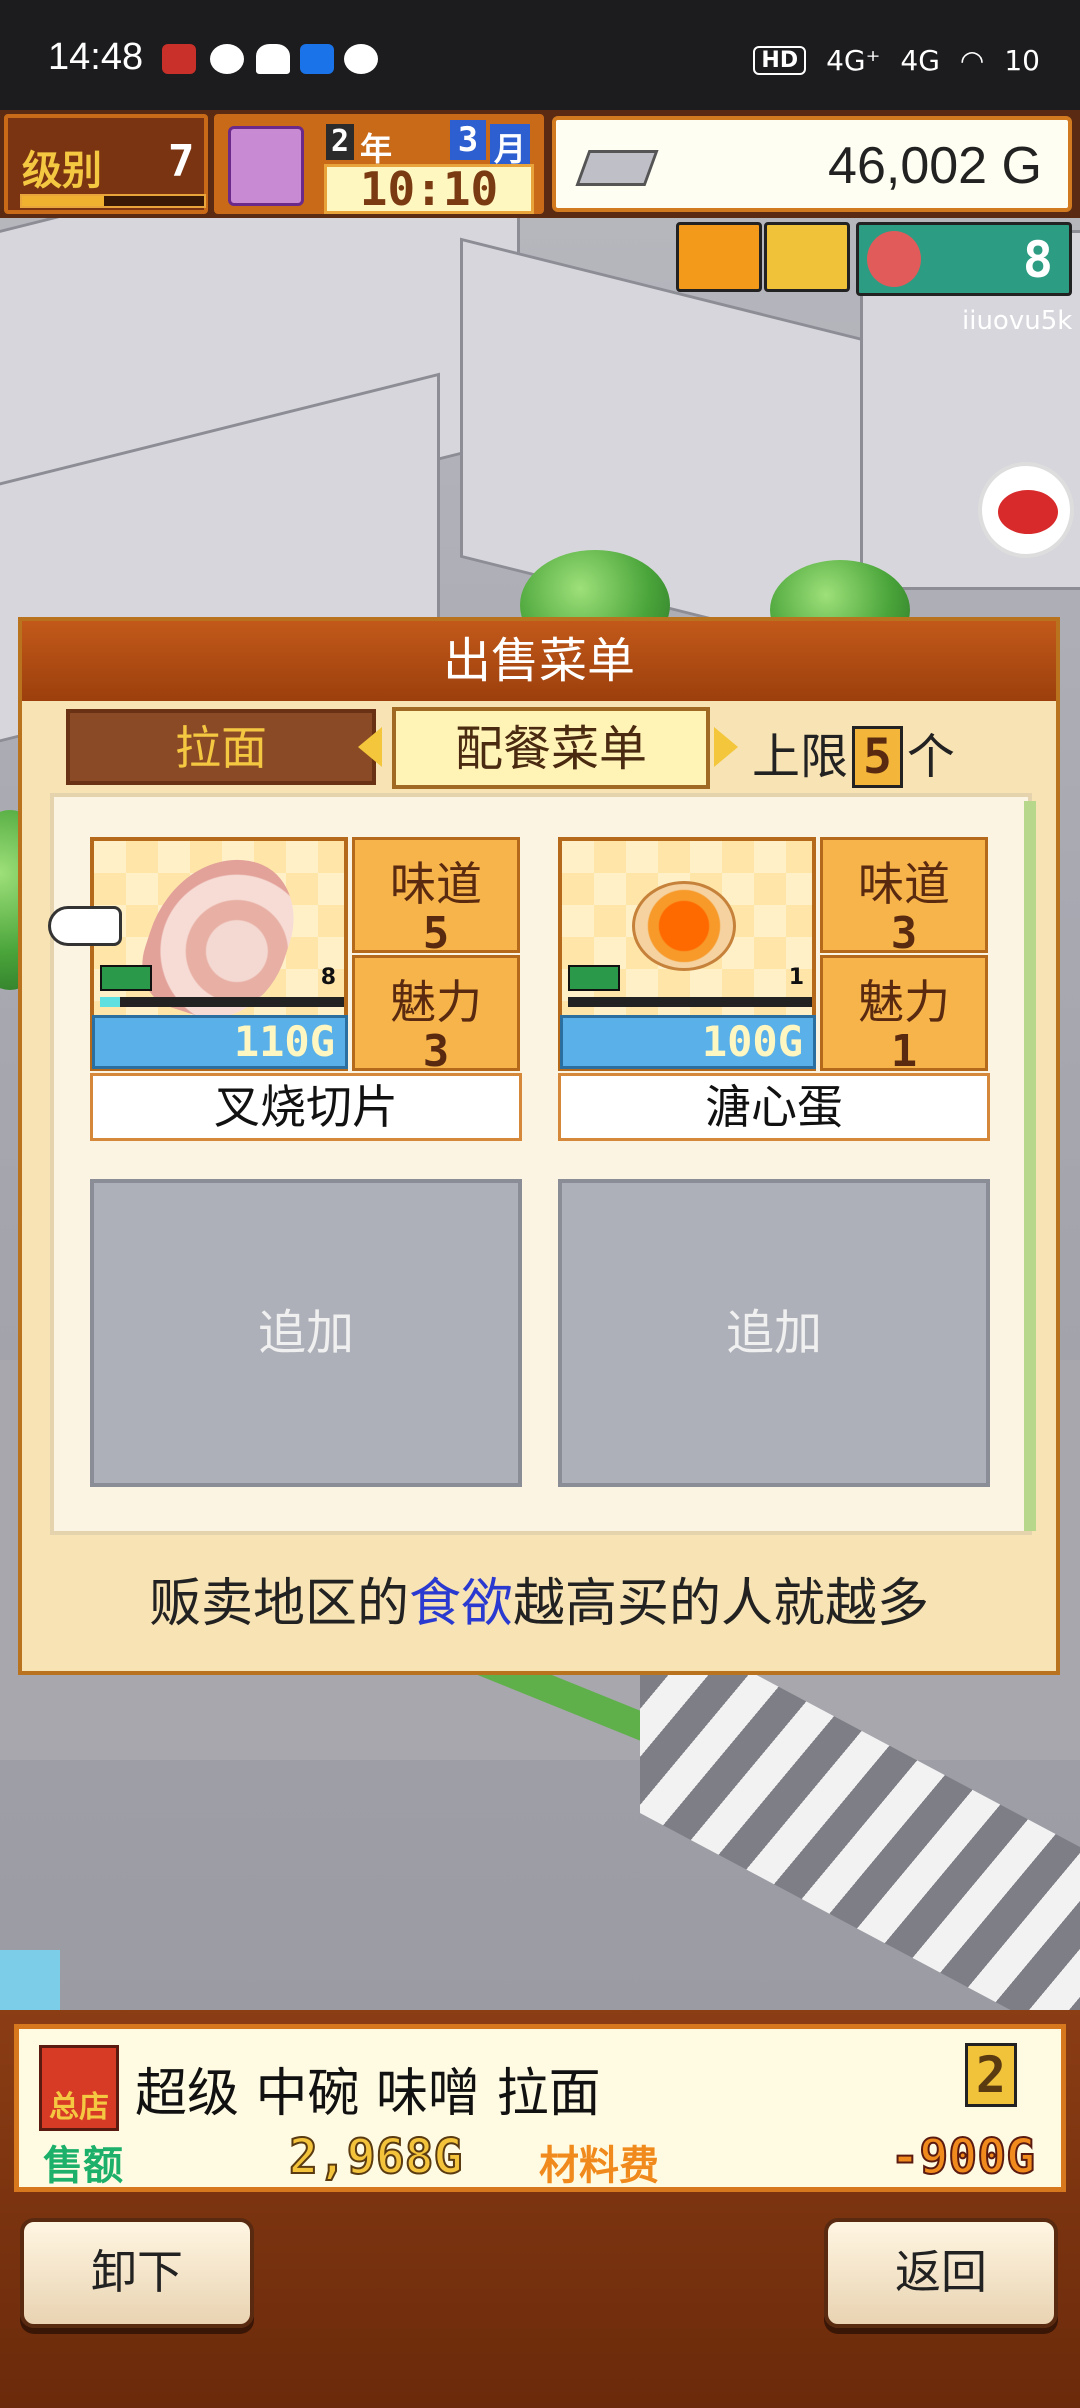  I want to click on signal-4g-plus-icon: 4G⁺, so click(853, 60).